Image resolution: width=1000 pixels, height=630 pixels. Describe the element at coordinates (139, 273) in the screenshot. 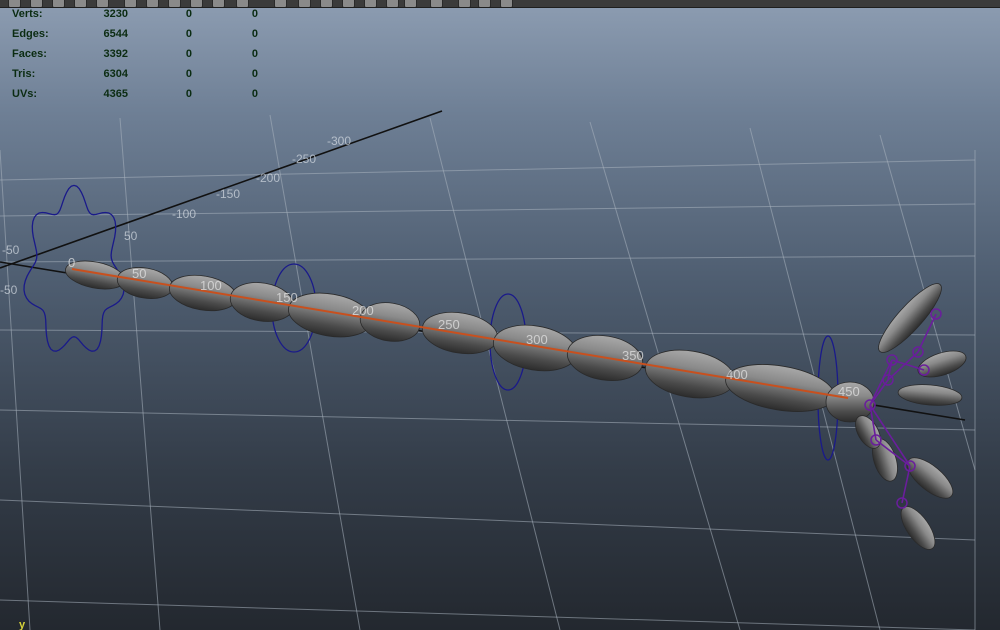

I see `bone-label: 50` at that location.